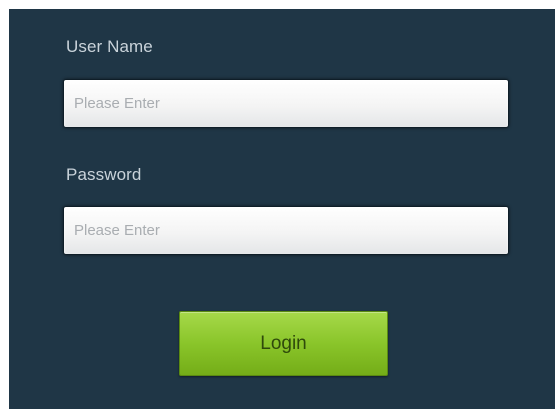 The image size is (555, 409). Describe the element at coordinates (286, 230) in the screenshot. I see `password-input` at that location.